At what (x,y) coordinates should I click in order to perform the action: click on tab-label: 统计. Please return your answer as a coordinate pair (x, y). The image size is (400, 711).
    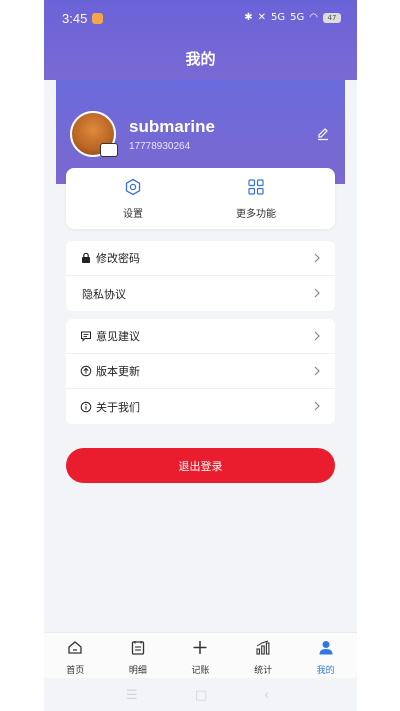
    Looking at the image, I should click on (263, 671).